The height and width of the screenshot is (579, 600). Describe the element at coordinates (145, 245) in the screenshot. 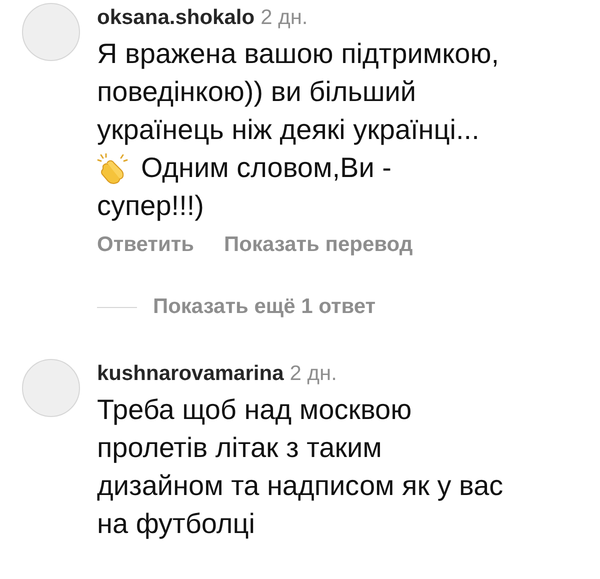

I see `comment-action-link: Ответить` at that location.